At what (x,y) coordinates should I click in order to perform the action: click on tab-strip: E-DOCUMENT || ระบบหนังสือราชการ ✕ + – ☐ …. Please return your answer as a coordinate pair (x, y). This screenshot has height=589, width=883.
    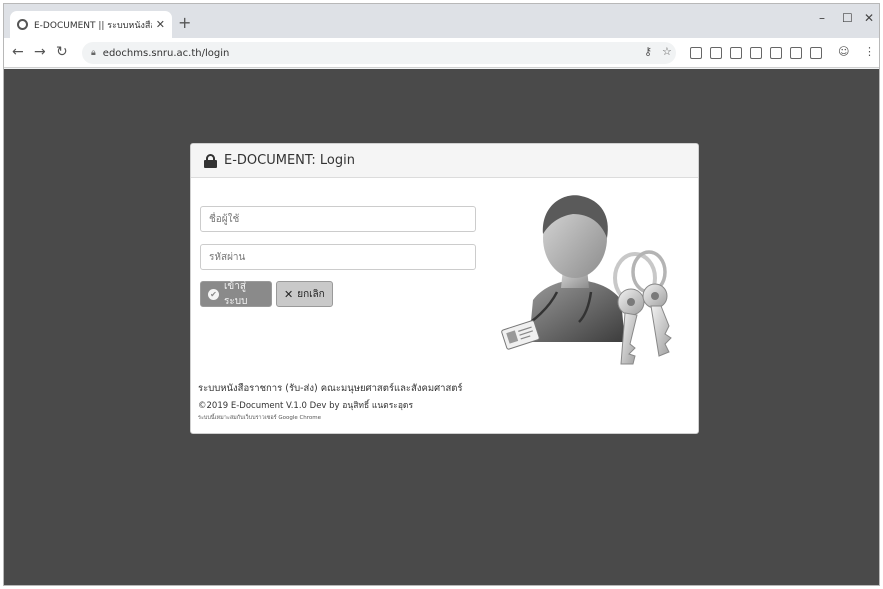
    Looking at the image, I should click on (441, 21).